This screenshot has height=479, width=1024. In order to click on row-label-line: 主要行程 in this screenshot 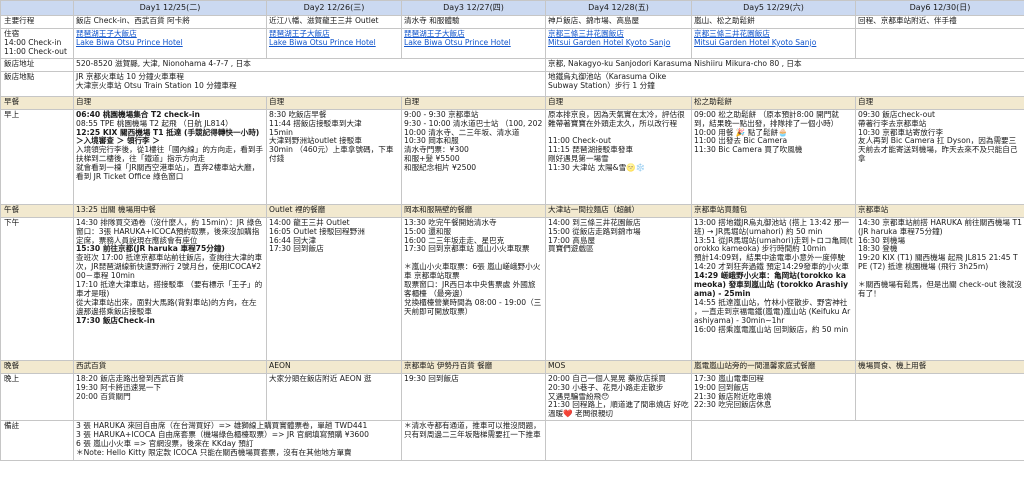, I will do `click(19, 20)`.